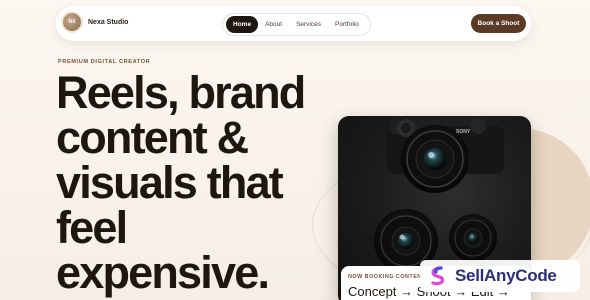 The height and width of the screenshot is (300, 590). What do you see at coordinates (273, 24) in the screenshot?
I see `nav-item-about: About` at bounding box center [273, 24].